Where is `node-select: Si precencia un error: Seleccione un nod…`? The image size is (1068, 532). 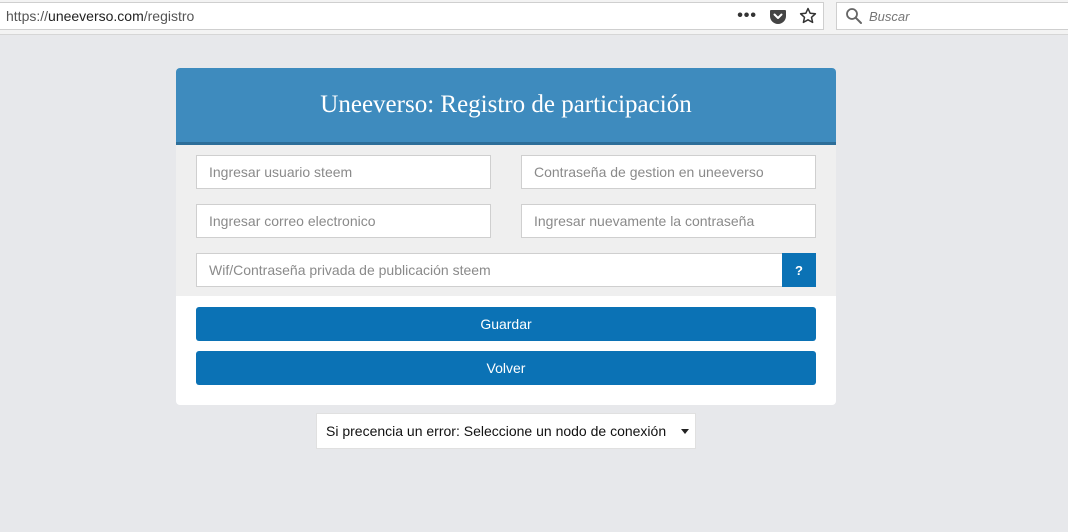
node-select: Si precencia un error: Seleccione un nod… is located at coordinates (506, 431).